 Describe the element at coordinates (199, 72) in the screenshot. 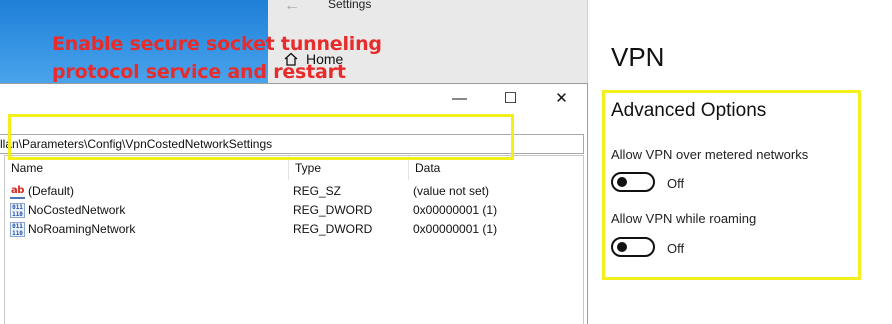

I see `annotation-line-2: protocol service and restart` at that location.